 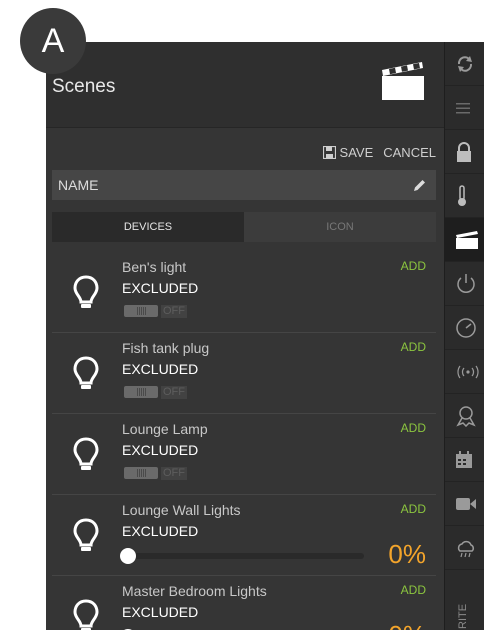 I want to click on cancel-button: CANCEL, so click(x=409, y=152).